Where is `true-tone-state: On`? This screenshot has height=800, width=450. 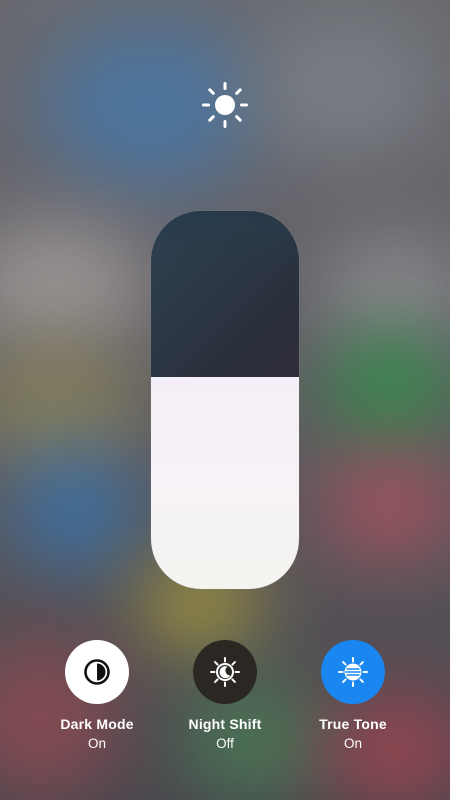 true-tone-state: On is located at coordinates (352, 743).